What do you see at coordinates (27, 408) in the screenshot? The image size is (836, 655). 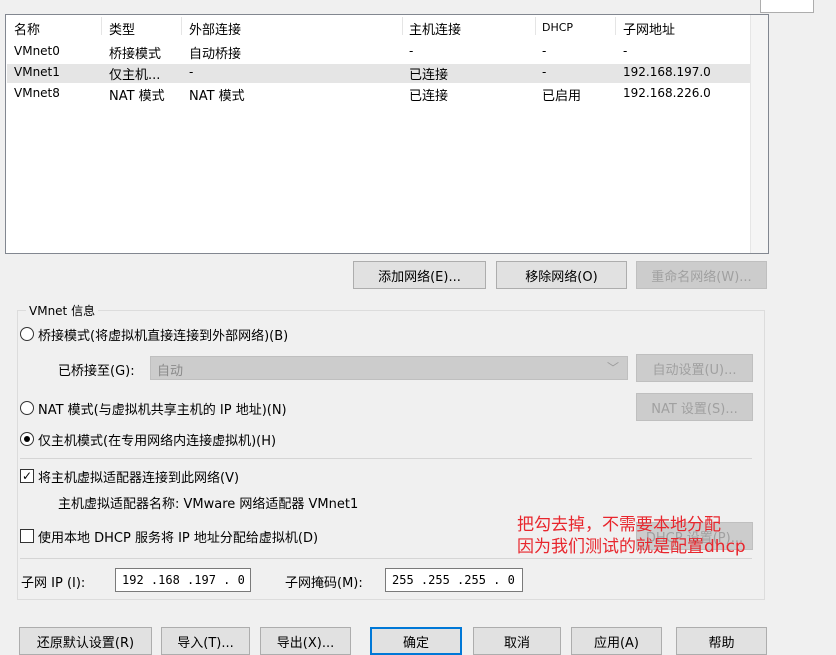 I see `nat-mode-radio` at bounding box center [27, 408].